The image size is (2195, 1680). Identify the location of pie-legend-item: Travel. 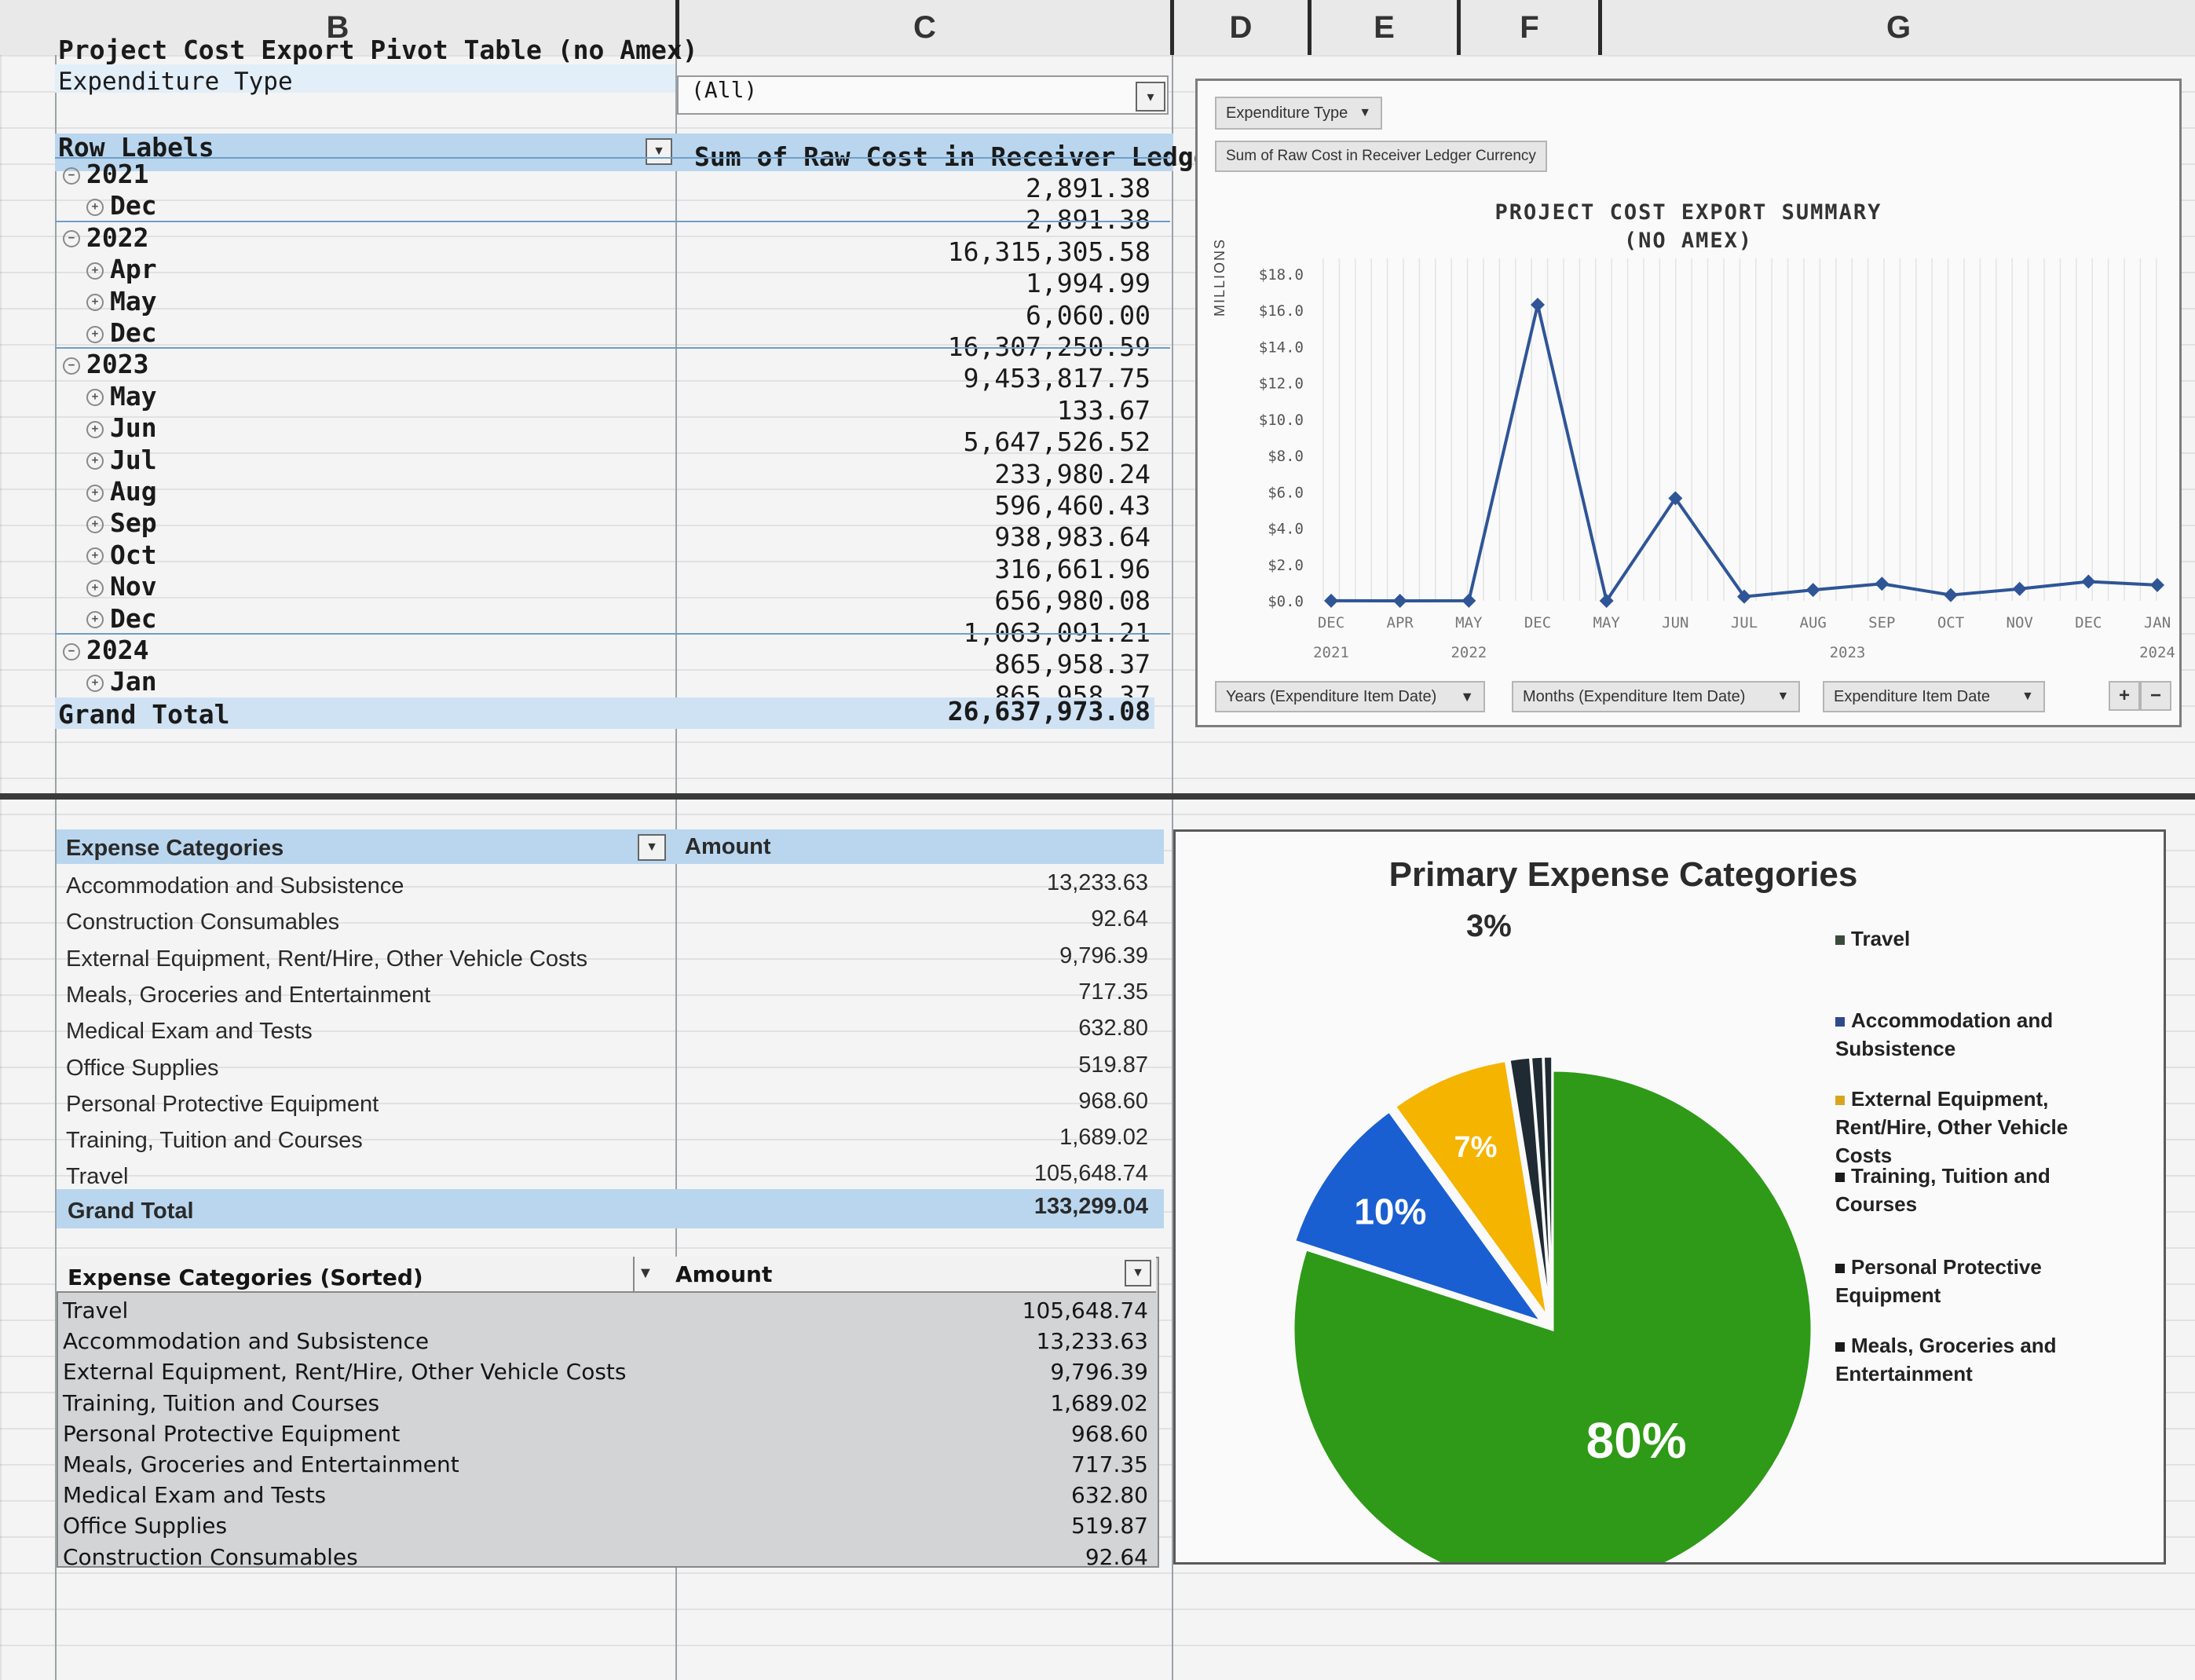
(1976, 938).